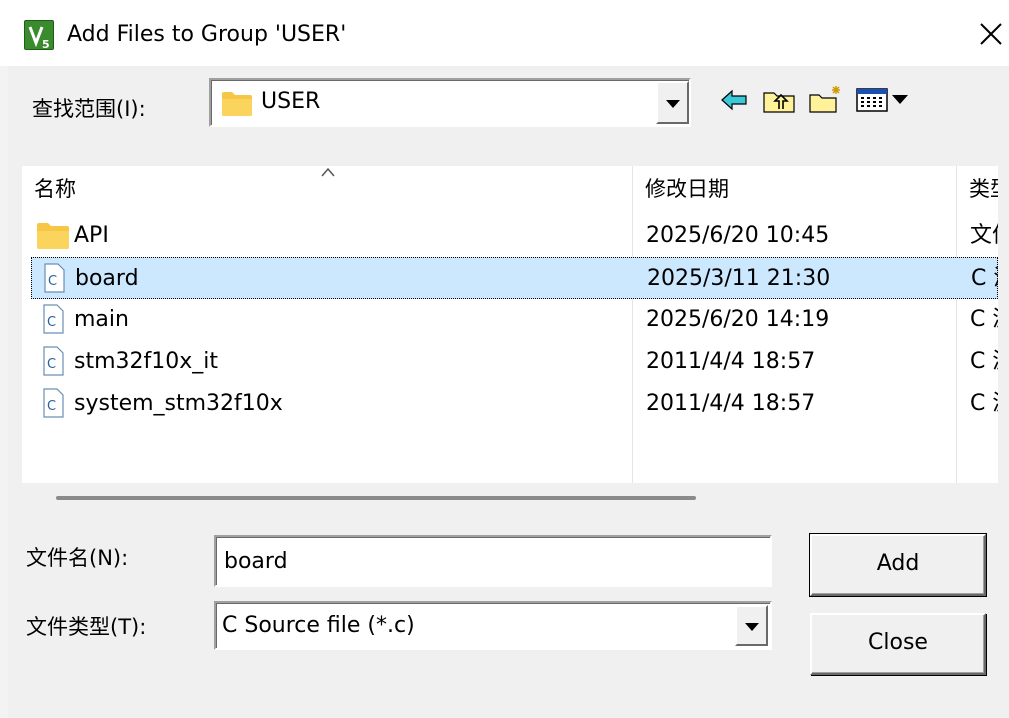 This screenshot has width=1009, height=718. I want to click on file-name: stm32f10x_it, so click(146, 361).